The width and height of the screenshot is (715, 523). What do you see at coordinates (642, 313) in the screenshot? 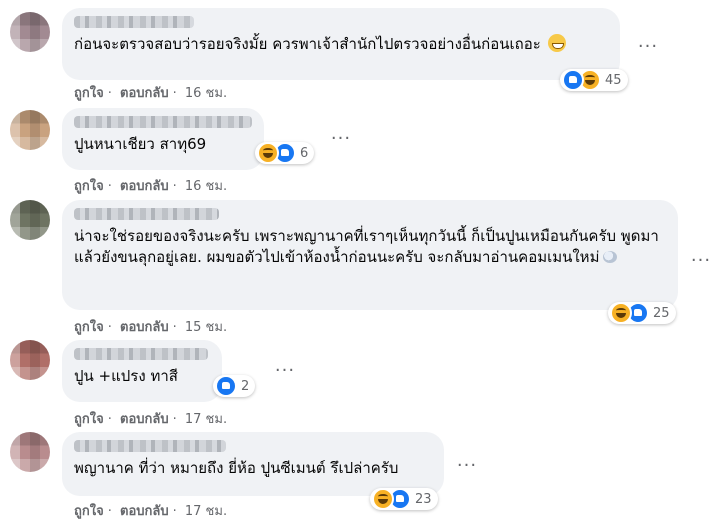
I see `reaction-summary: 25` at bounding box center [642, 313].